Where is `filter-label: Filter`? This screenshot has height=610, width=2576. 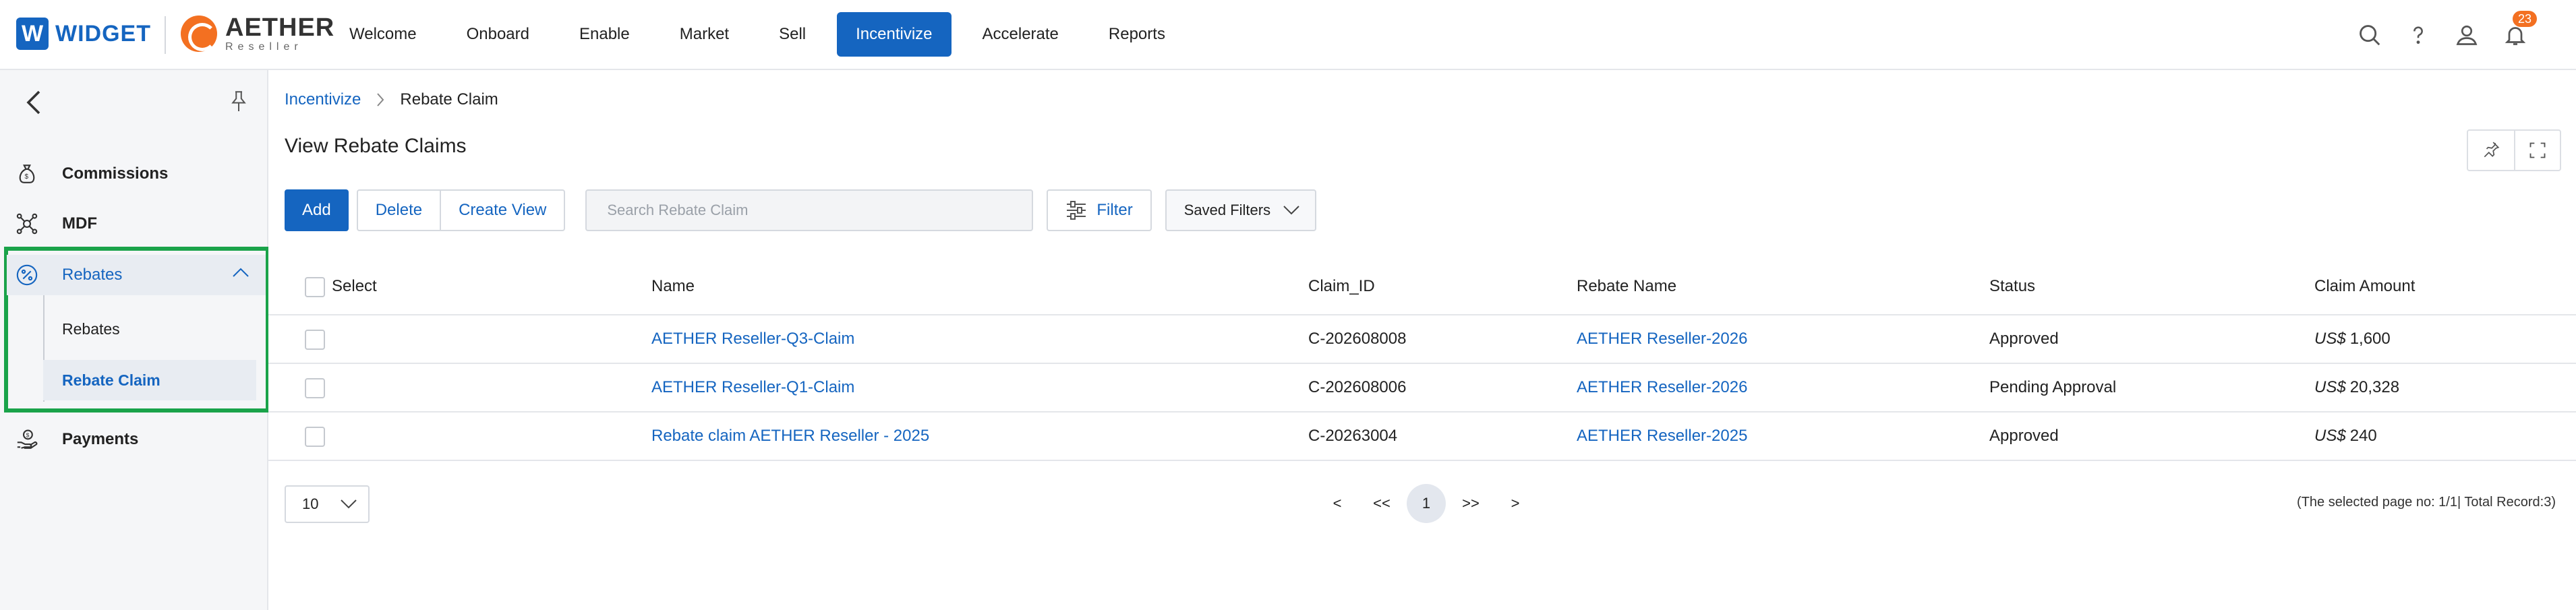
filter-label: Filter is located at coordinates (1115, 210).